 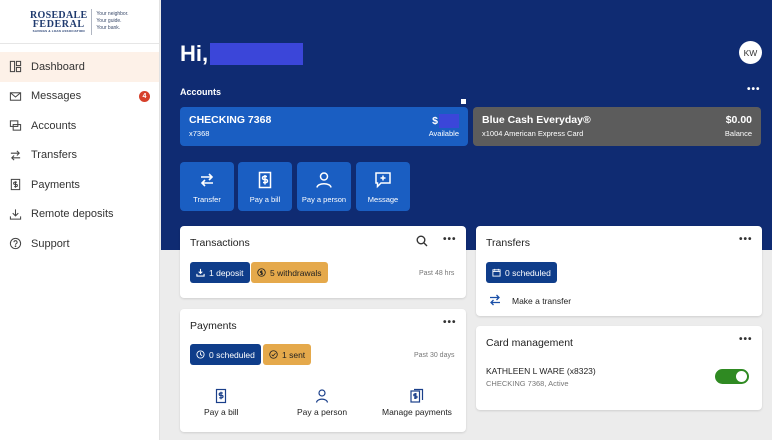 What do you see at coordinates (15, 126) in the screenshot?
I see `accounts-icon` at bounding box center [15, 126].